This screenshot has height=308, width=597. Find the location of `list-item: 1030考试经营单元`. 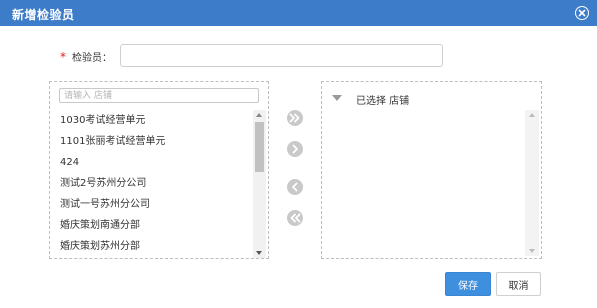

list-item: 1030考试经营单元 is located at coordinates (153, 120).